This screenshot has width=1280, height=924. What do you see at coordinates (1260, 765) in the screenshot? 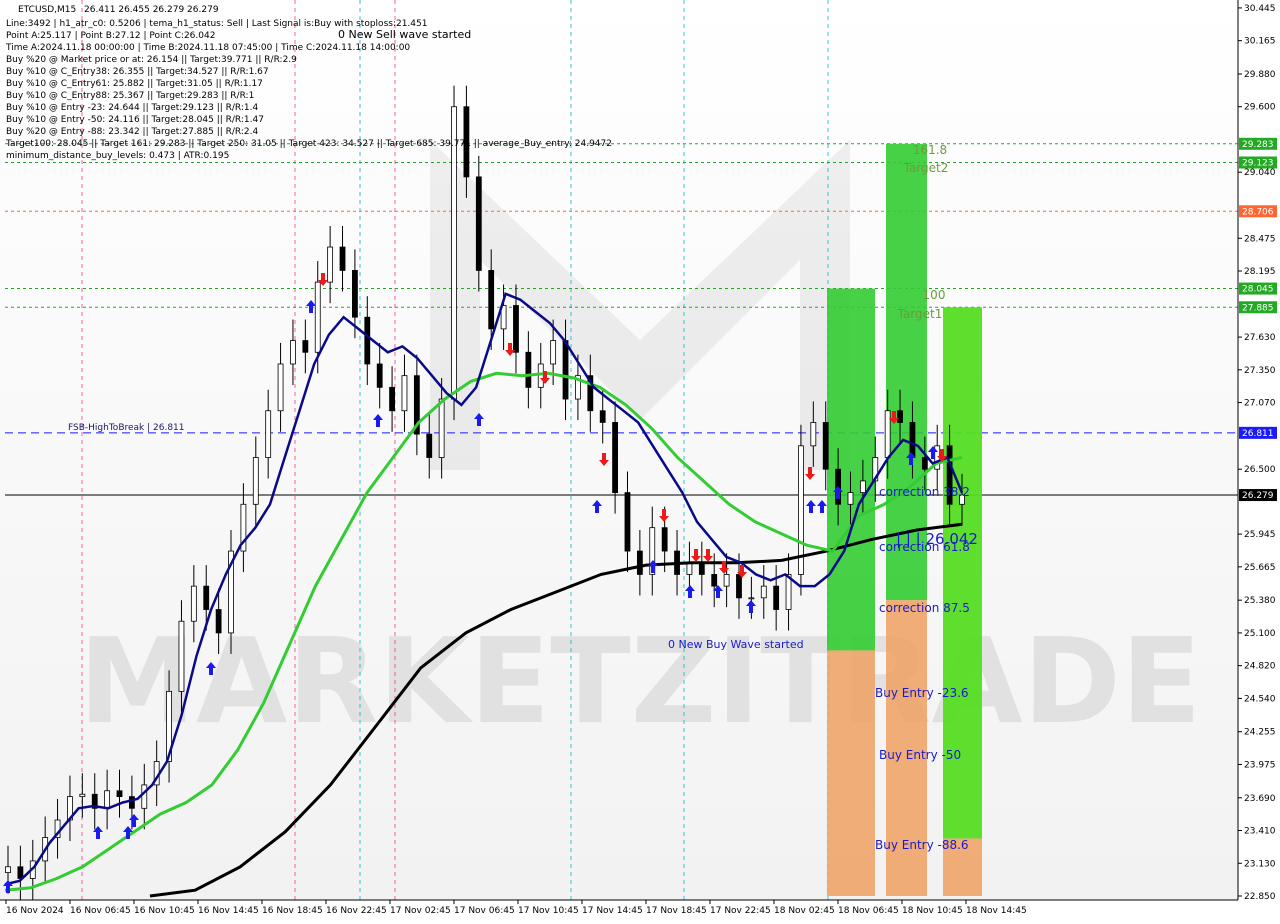
I see `price-tick-label: 23.975` at bounding box center [1260, 765].